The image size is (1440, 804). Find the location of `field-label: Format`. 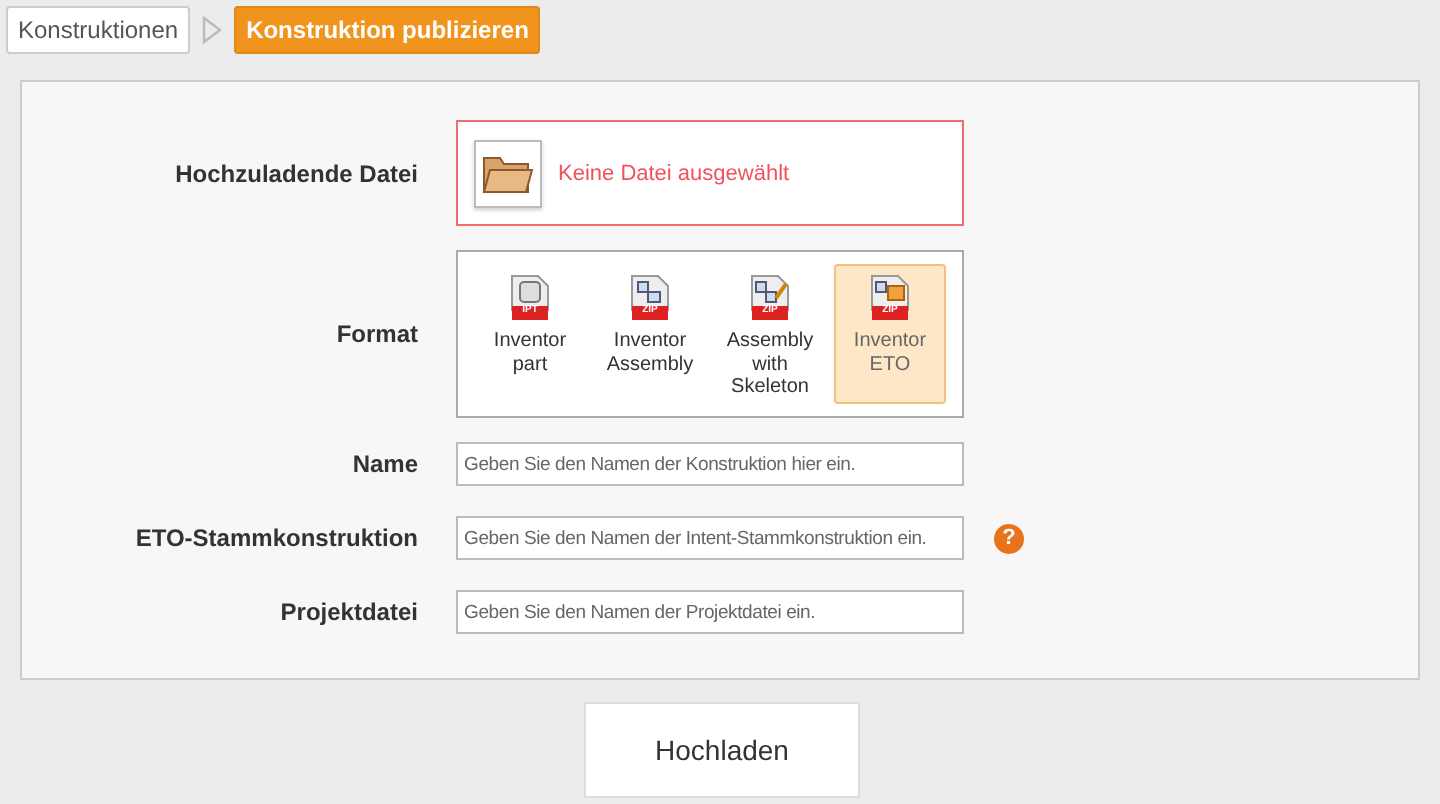

field-label: Format is located at coordinates (377, 334).